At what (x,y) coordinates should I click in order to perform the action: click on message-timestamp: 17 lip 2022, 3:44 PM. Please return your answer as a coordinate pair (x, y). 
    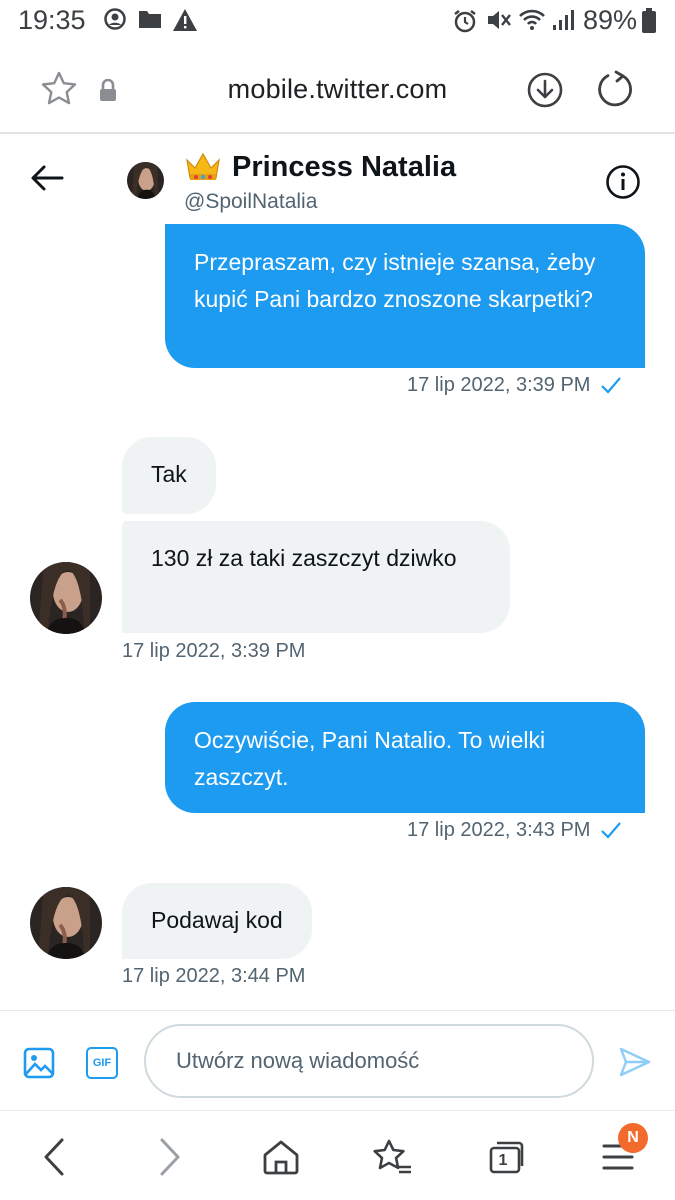
    Looking at the image, I should click on (214, 976).